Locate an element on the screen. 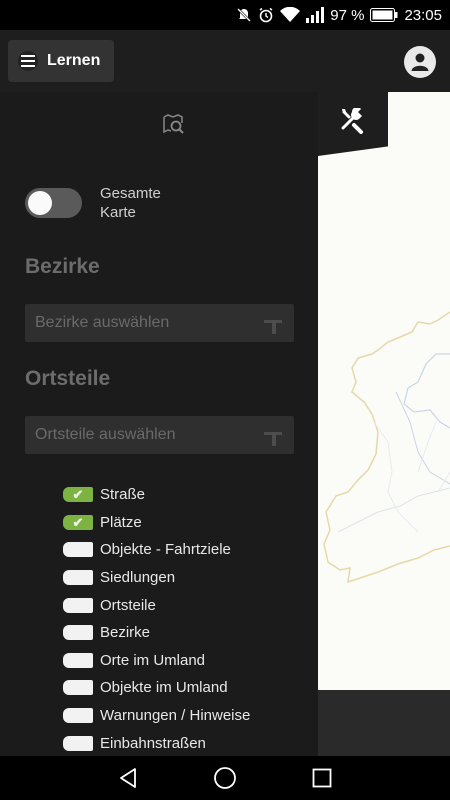 The width and height of the screenshot is (450, 800). whole-map-toggle-row: Gesamte Karte is located at coordinates (102, 203).